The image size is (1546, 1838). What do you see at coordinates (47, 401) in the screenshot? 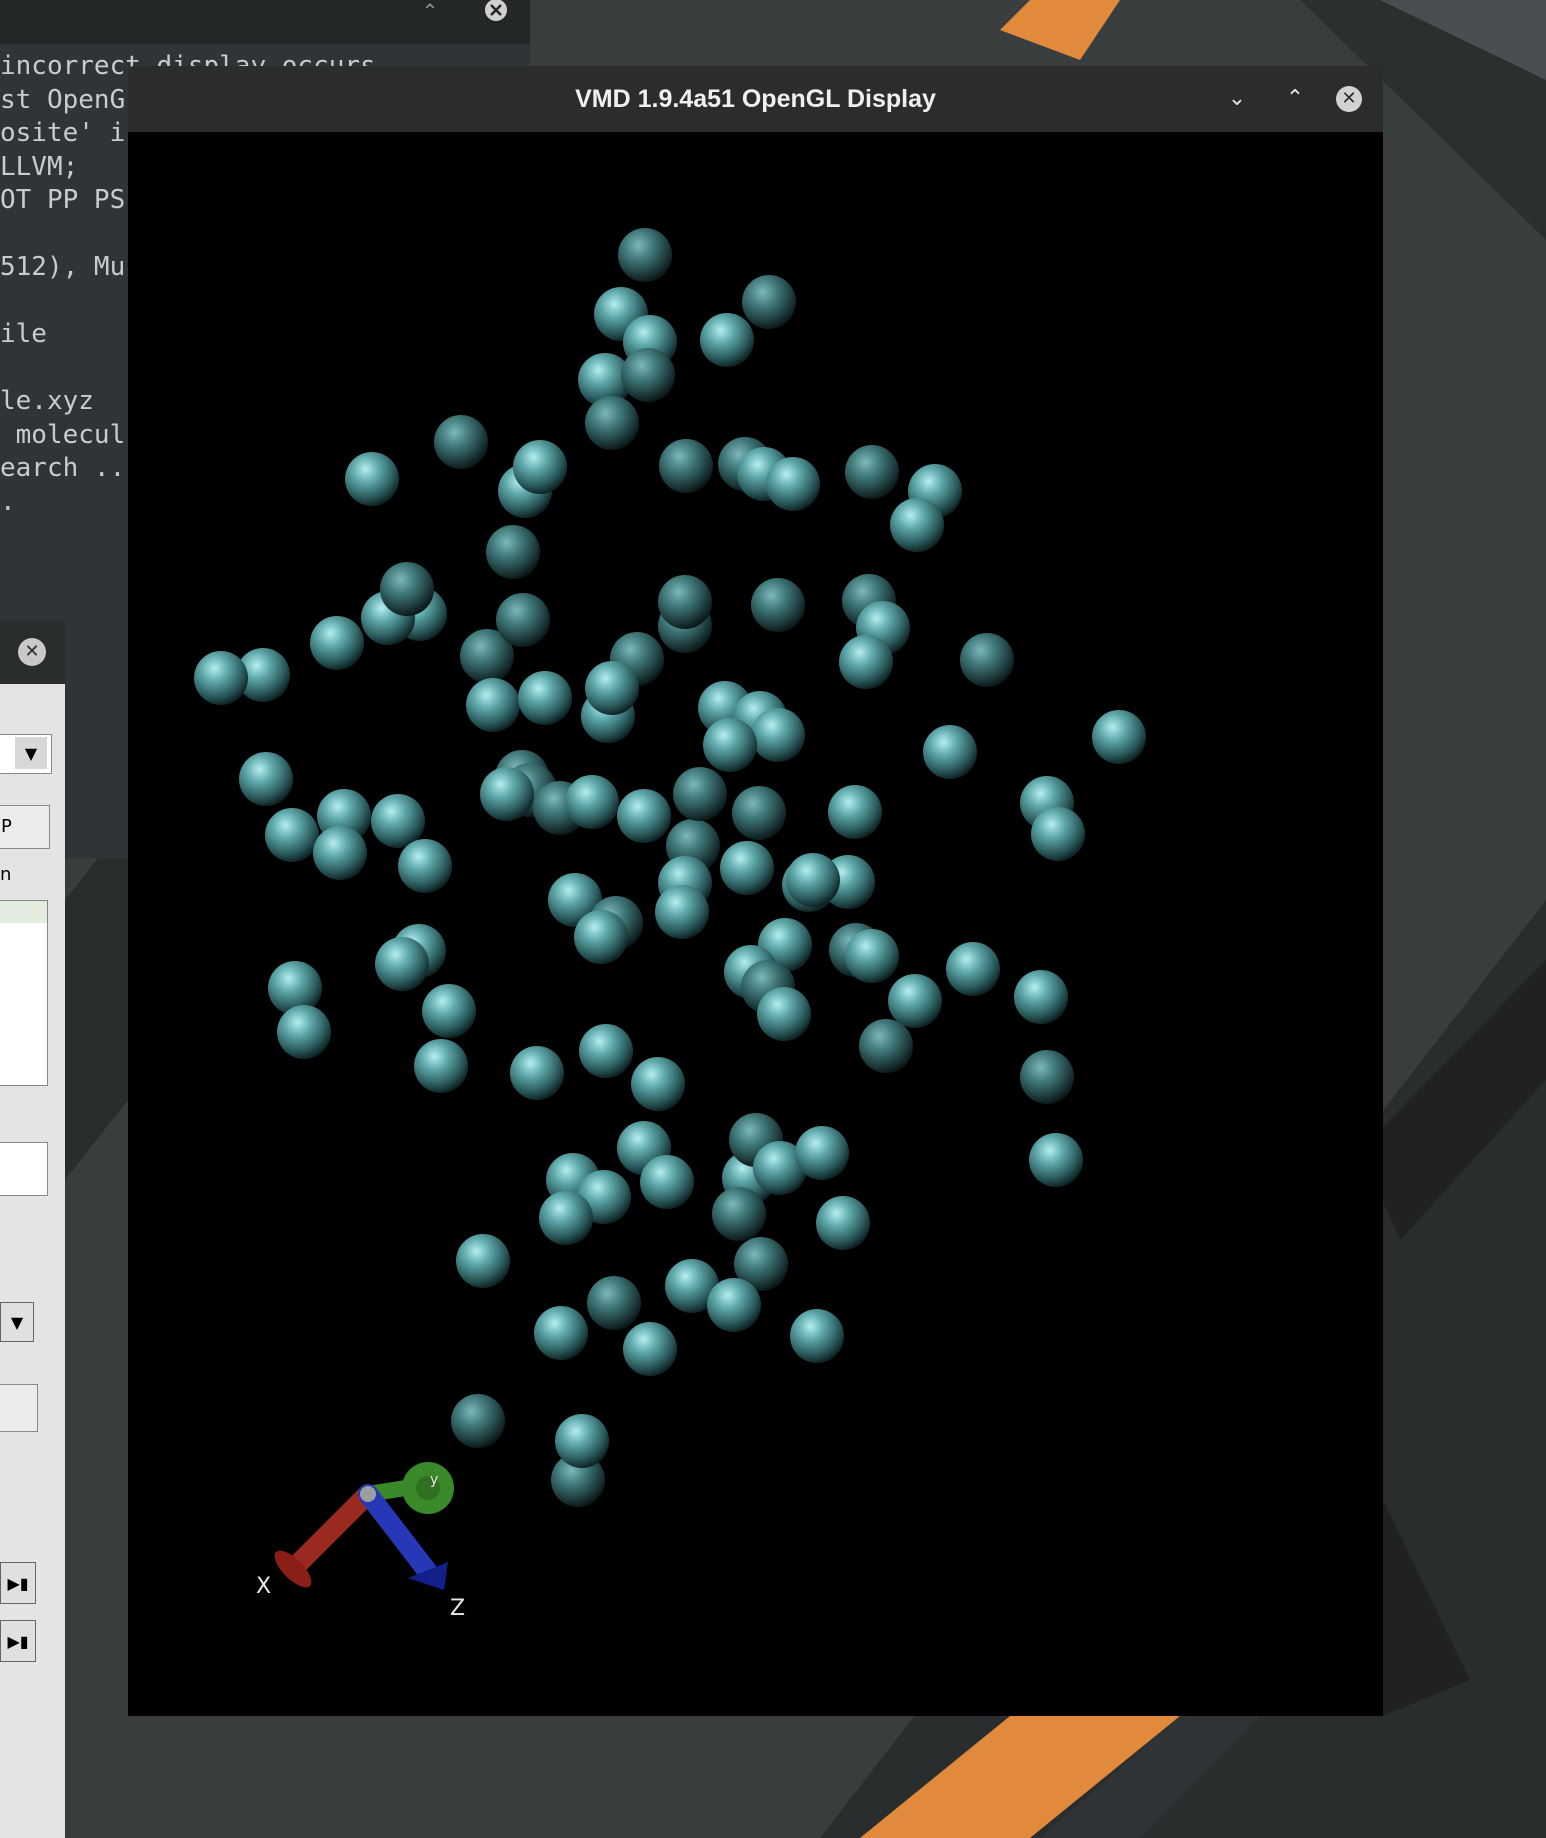
I see `terminal-line: le.xyz` at bounding box center [47, 401].